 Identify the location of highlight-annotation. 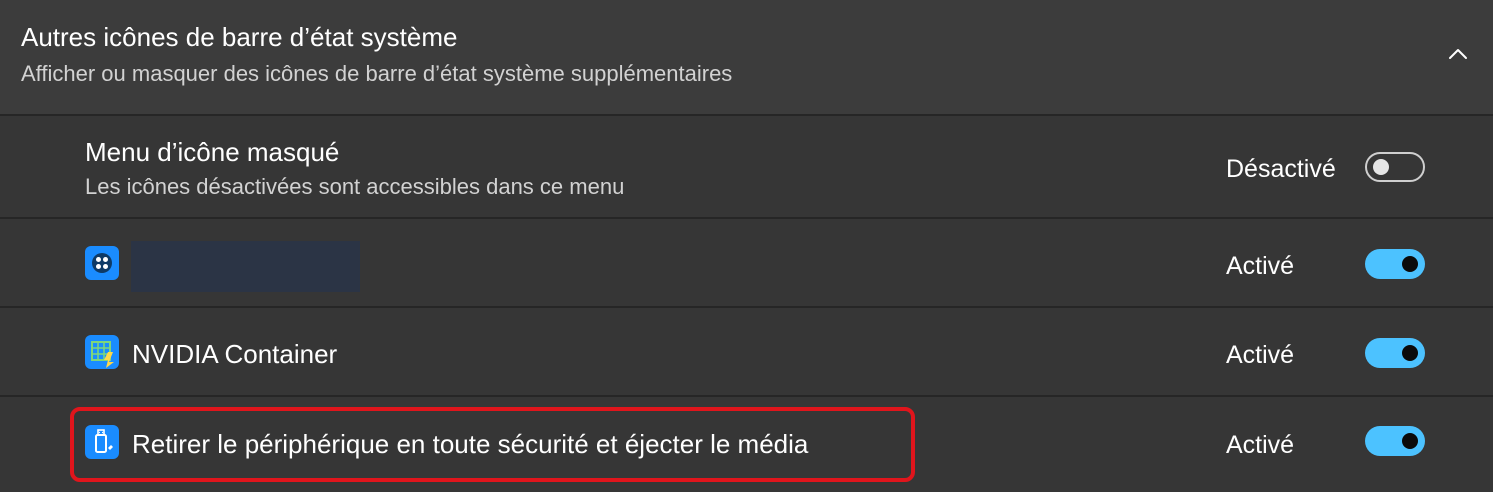
(492, 444).